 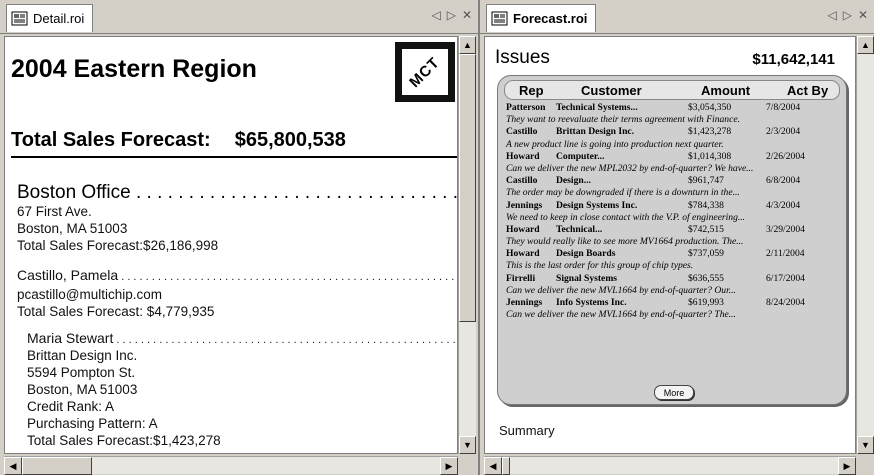 I want to click on rep-name-text: Castillo, Pamela, so click(x=68, y=275).